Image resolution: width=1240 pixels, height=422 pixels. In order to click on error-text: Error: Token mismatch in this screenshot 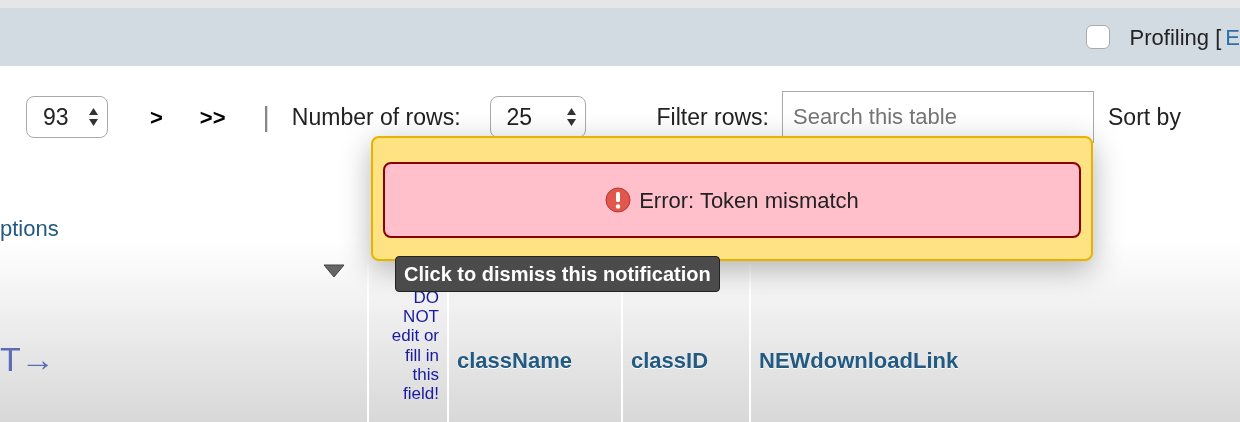, I will do `click(749, 200)`.